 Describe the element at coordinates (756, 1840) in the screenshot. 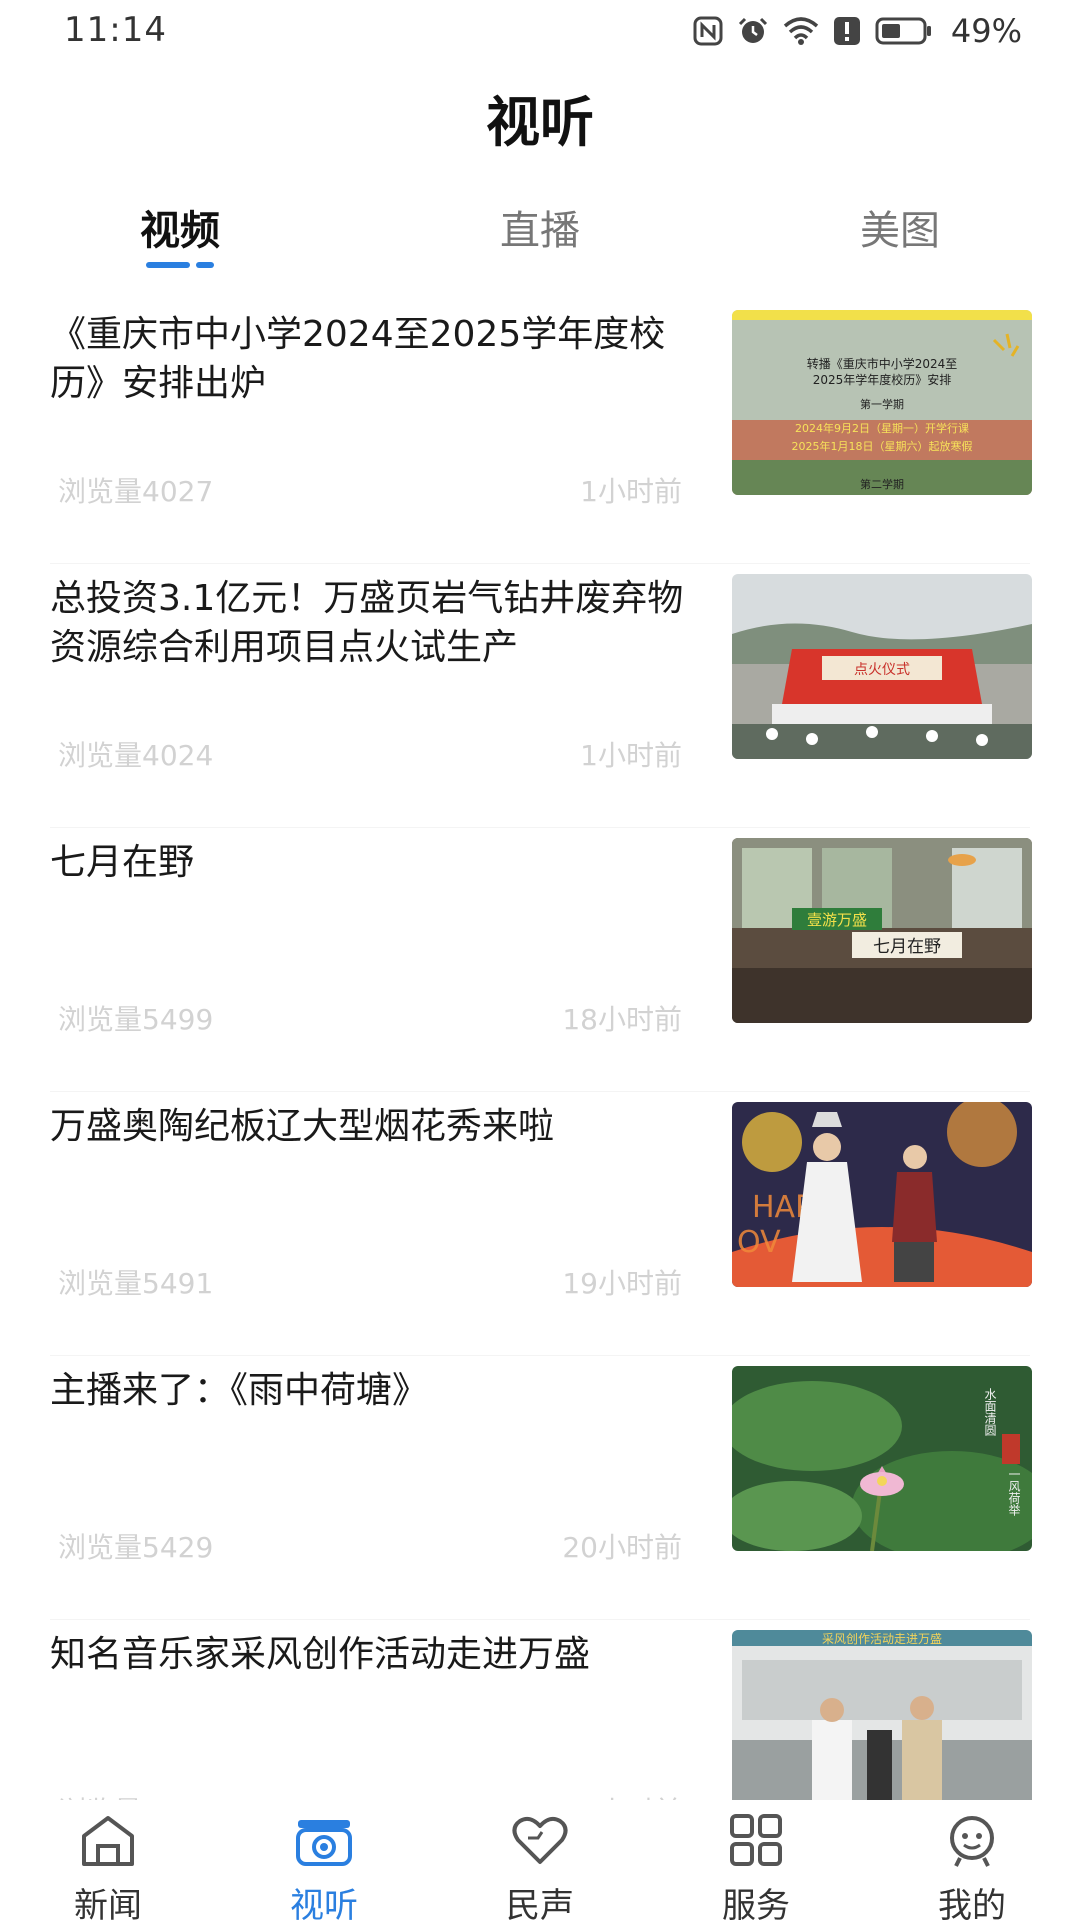

I see `grid-icon` at that location.